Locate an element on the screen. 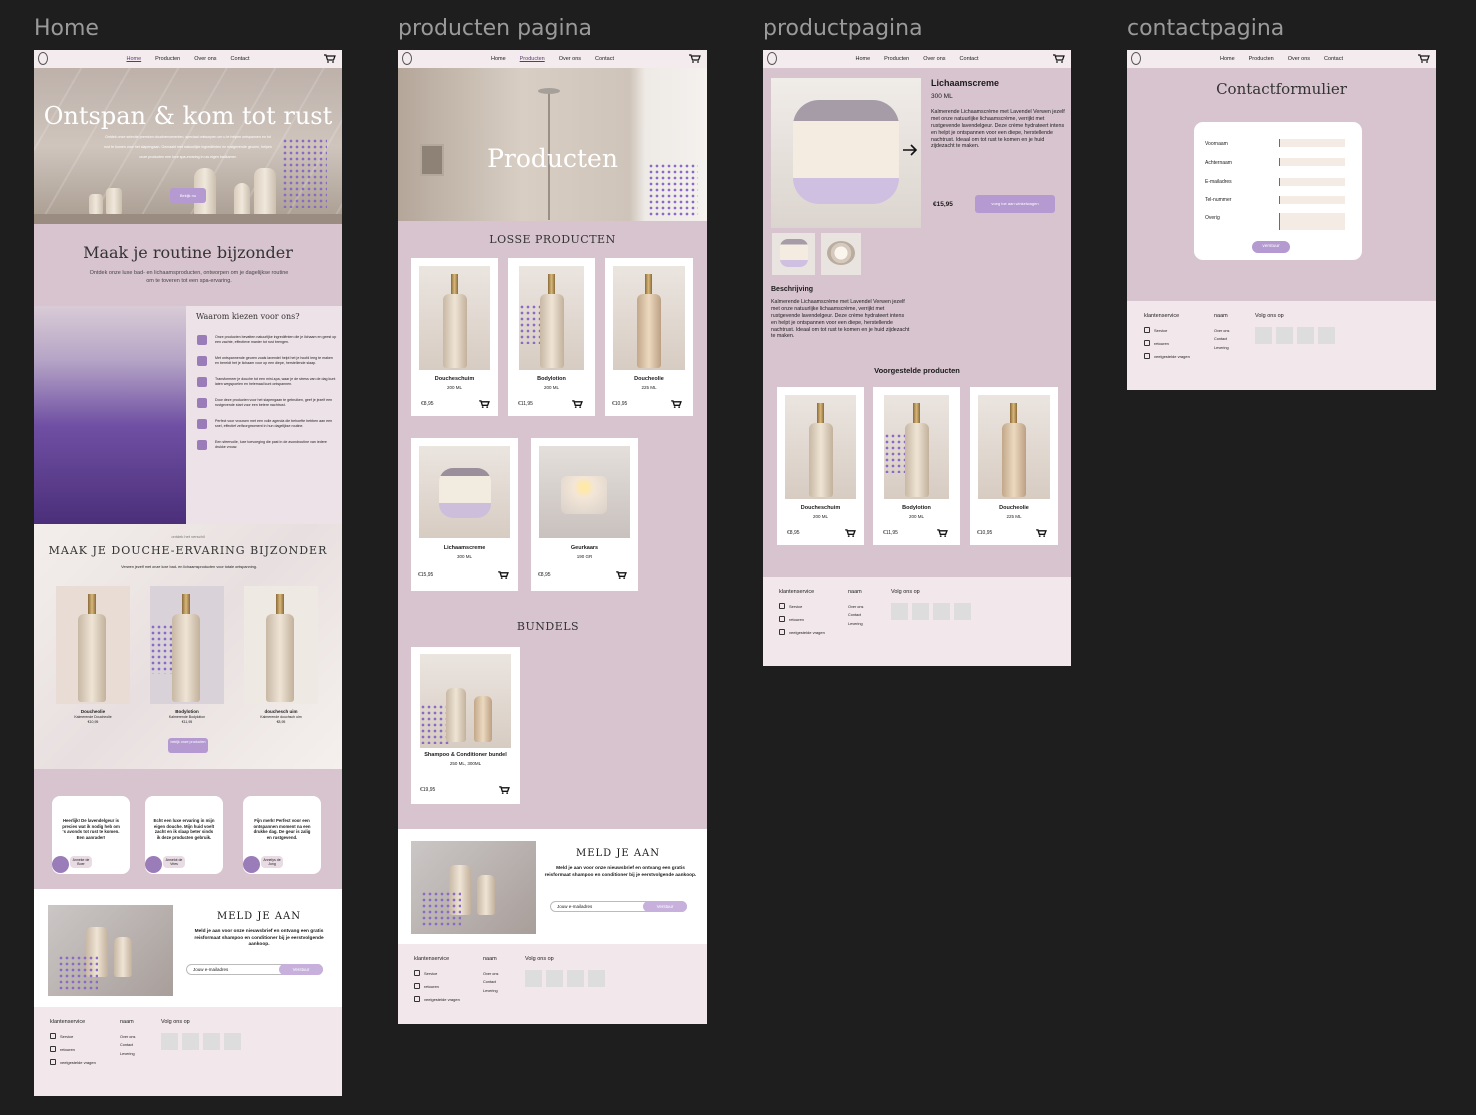 This screenshot has width=1476, height=1115. arrow-right-icon is located at coordinates (910, 150).